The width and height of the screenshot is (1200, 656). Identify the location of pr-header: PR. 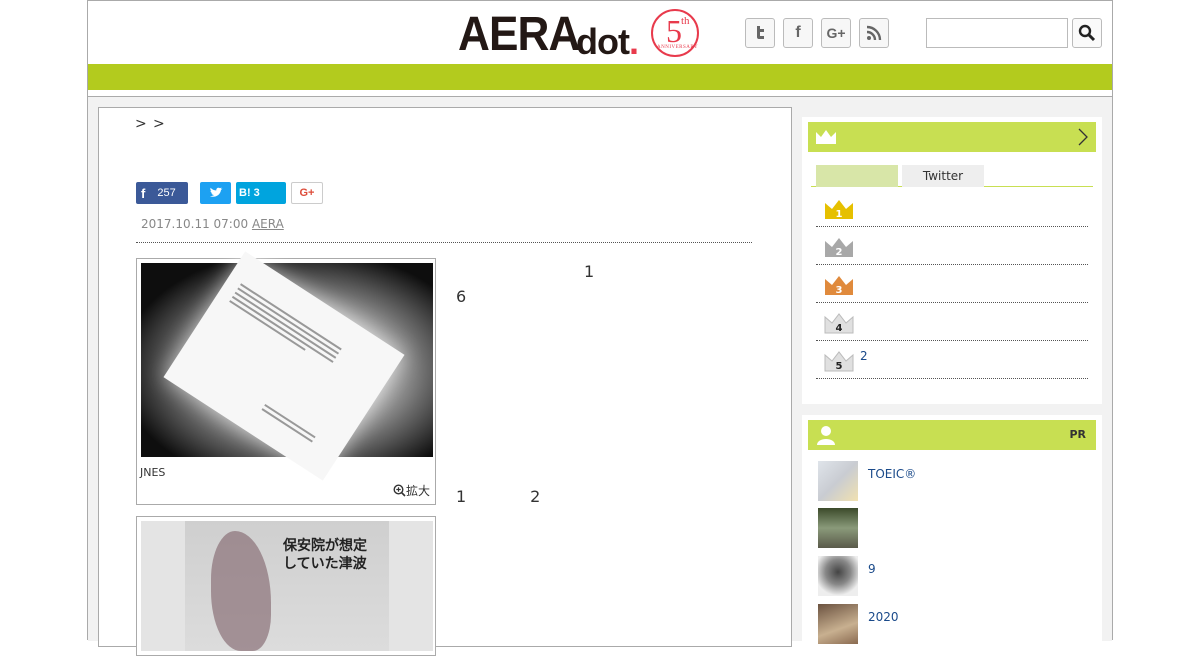
(952, 435).